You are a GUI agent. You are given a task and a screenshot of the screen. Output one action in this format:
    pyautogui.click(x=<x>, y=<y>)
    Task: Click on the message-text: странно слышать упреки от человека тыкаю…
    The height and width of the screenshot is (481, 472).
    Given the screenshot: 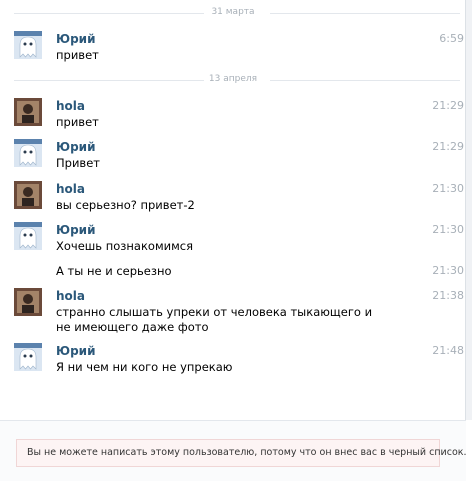 What is the action you would take?
    pyautogui.click(x=214, y=319)
    